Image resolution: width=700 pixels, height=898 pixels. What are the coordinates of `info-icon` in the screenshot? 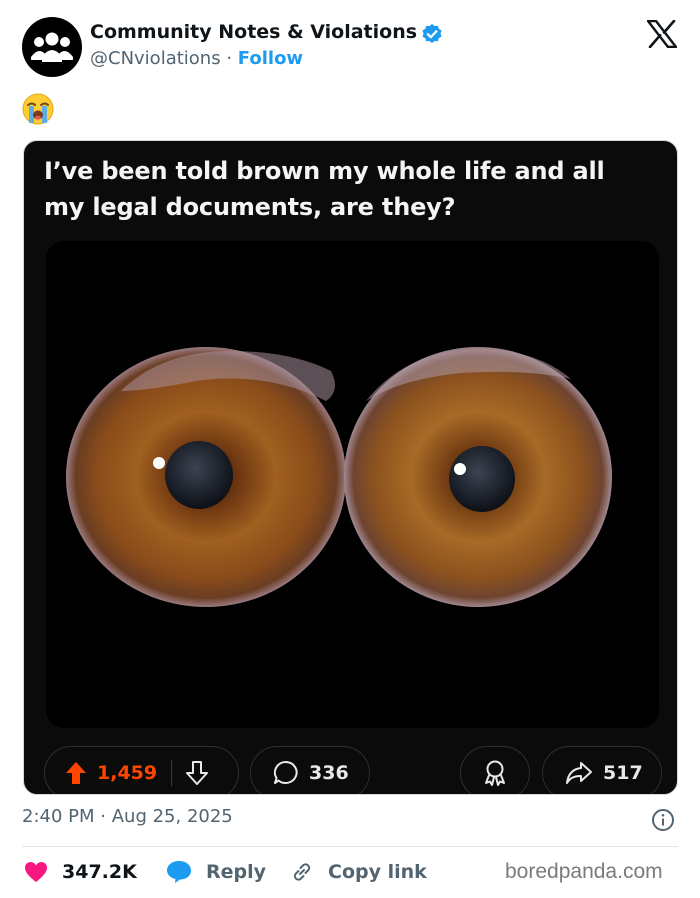 It's located at (663, 820).